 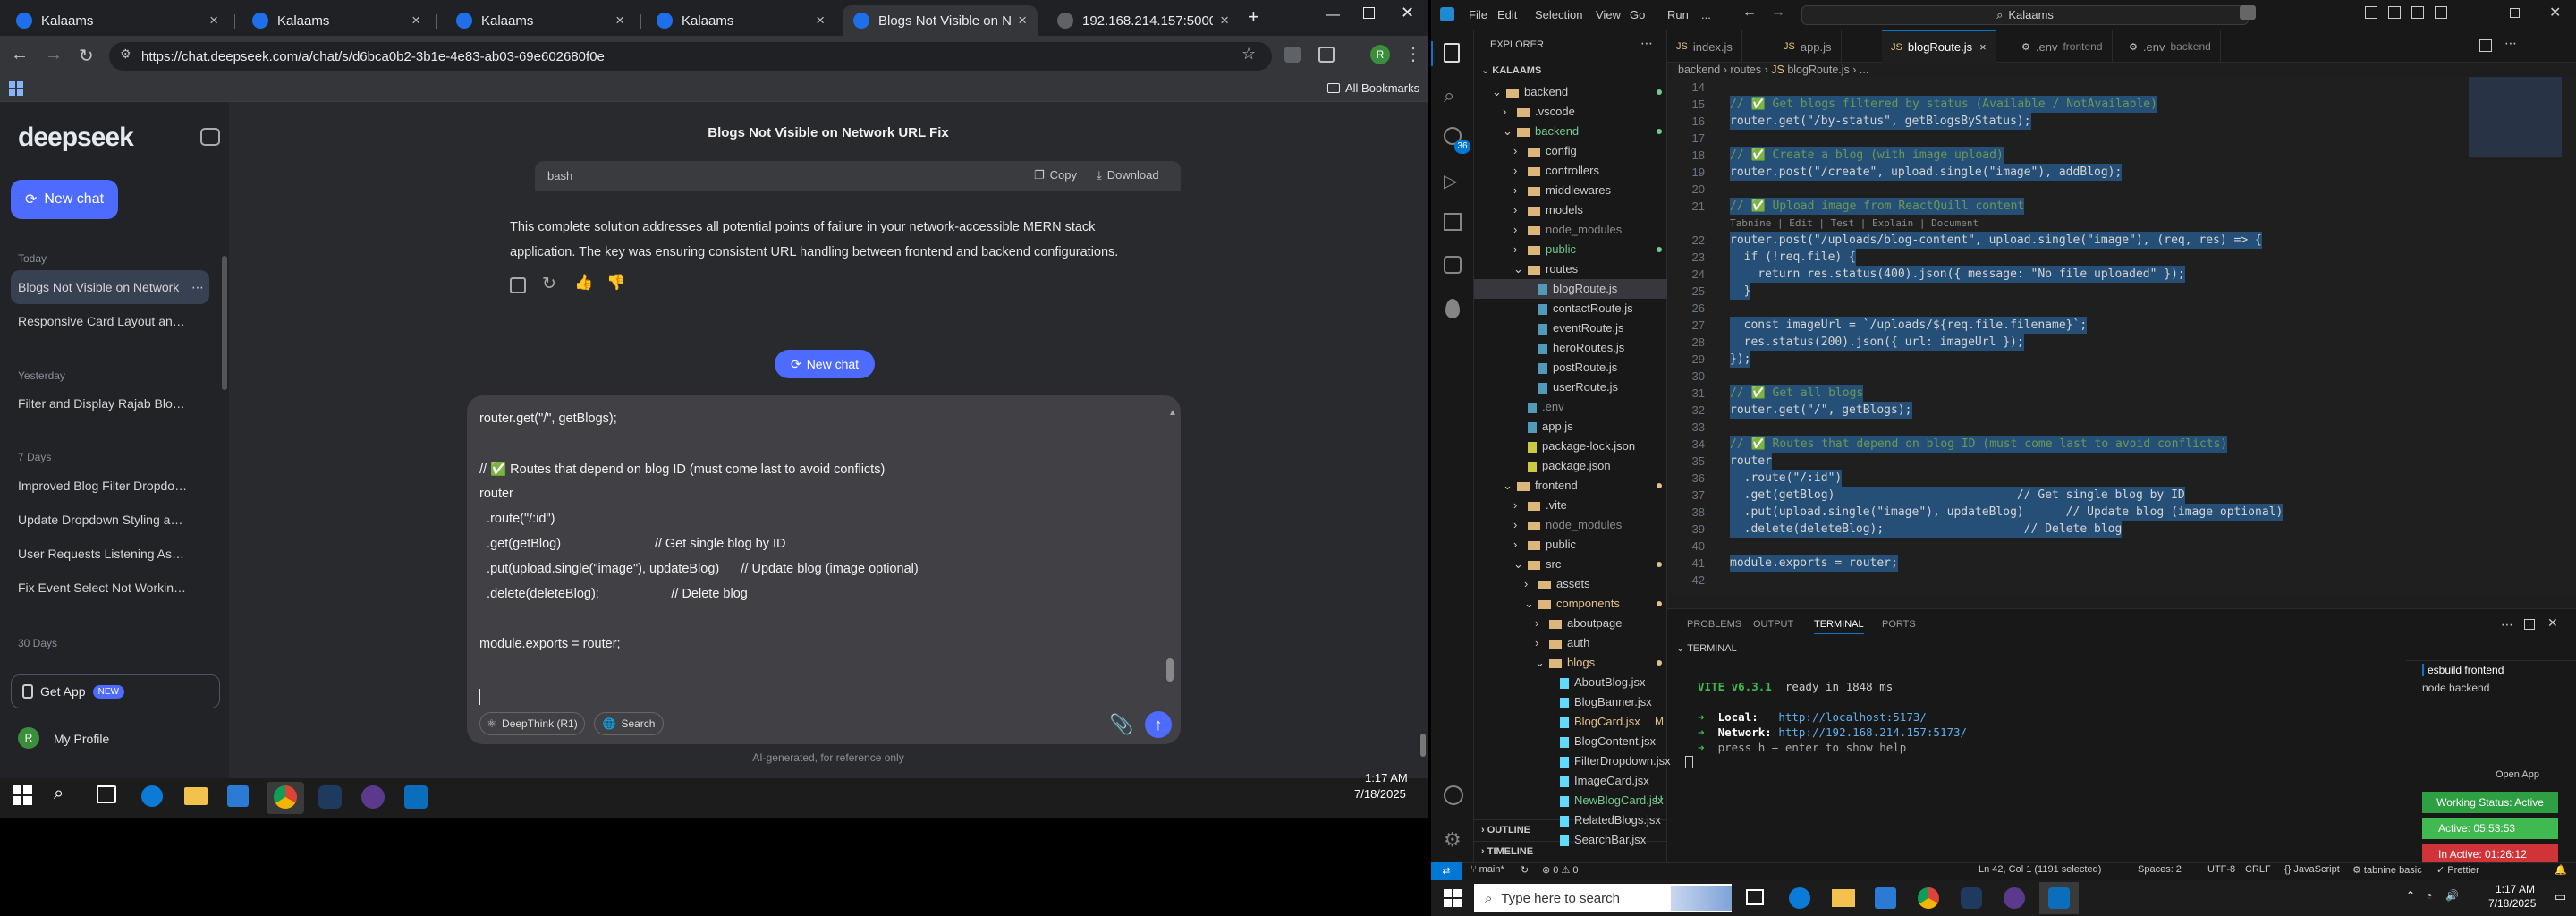 I want to click on file-item: app.js, so click(x=1543, y=427).